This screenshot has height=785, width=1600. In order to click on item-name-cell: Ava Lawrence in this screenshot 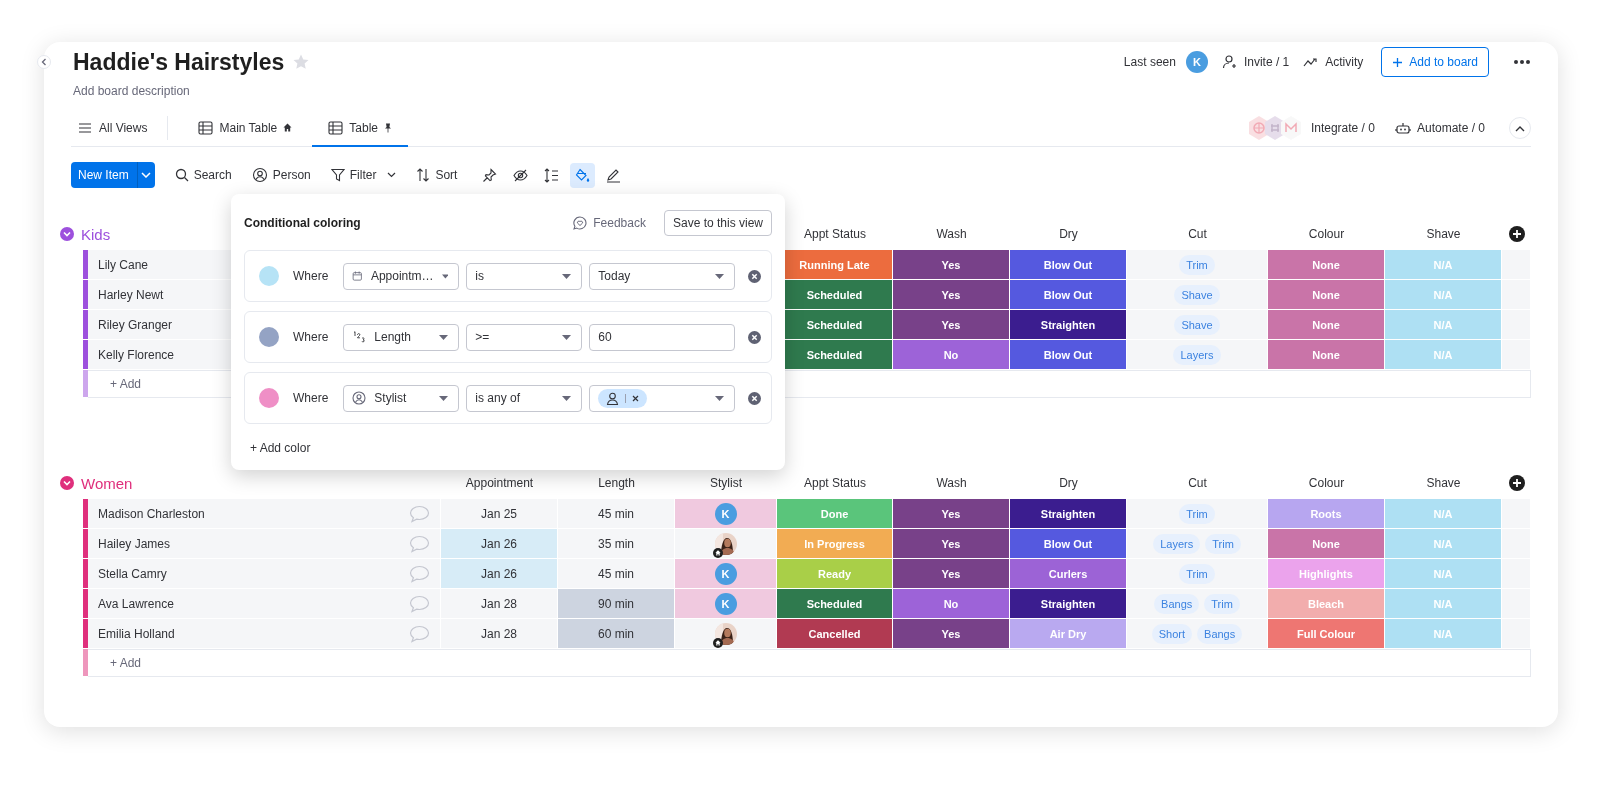, I will do `click(264, 604)`.